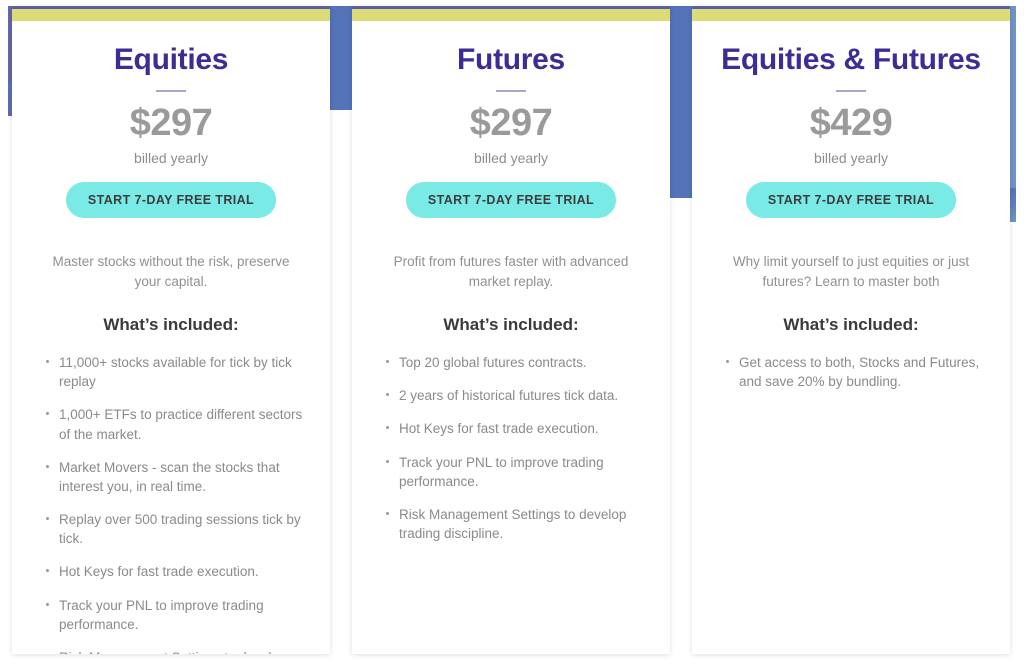 The width and height of the screenshot is (1024, 668). I want to click on list-item: 2 years of historical futures tick data., so click(516, 395).